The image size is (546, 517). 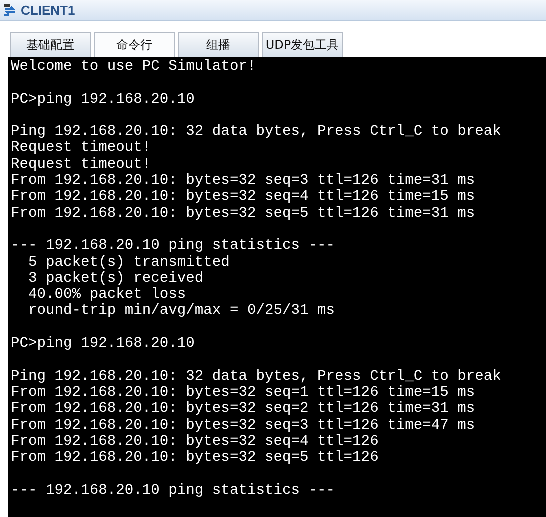 I want to click on console-line: Welcome to use PC Simulator!, so click(x=133, y=67).